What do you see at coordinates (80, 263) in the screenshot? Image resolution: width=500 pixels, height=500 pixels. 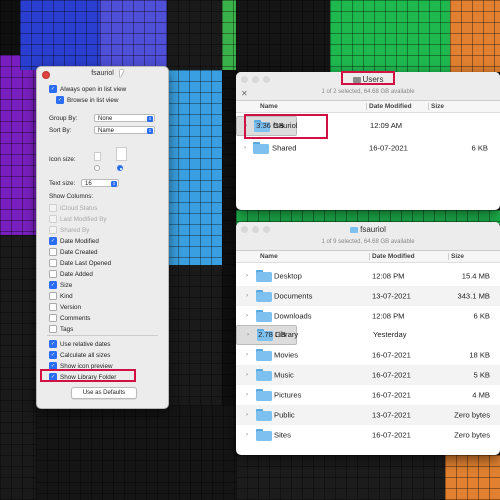 I see `column-option-date-last-opened: Date Last Opened` at bounding box center [80, 263].